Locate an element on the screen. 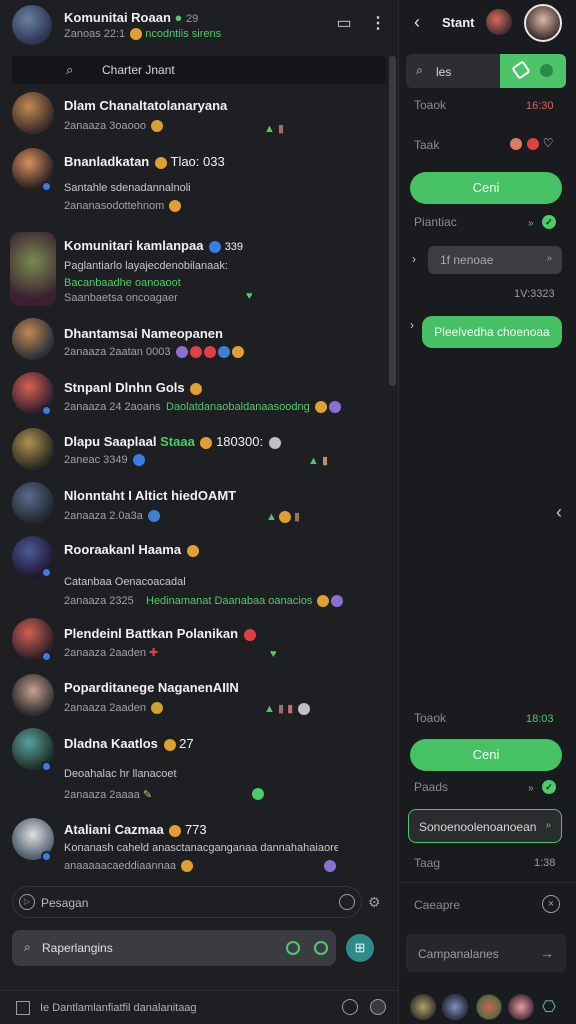  community-title: Komunitai Roaan ● 29 is located at coordinates (131, 17).